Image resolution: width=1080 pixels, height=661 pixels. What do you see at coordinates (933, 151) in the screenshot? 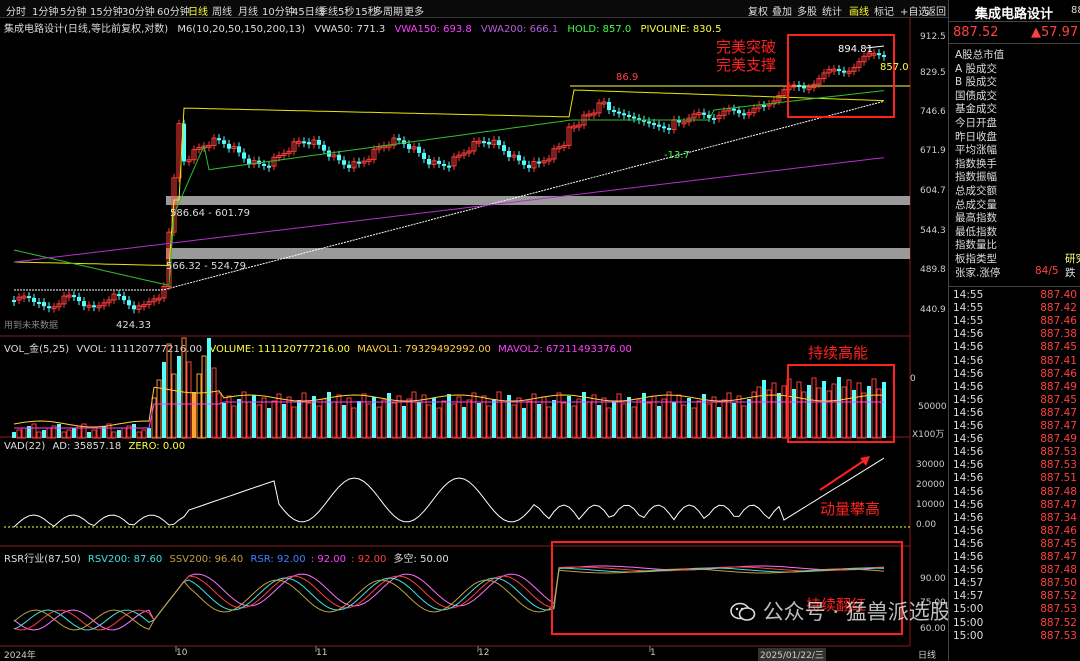
I see `price-ytick: 671.9` at bounding box center [933, 151].